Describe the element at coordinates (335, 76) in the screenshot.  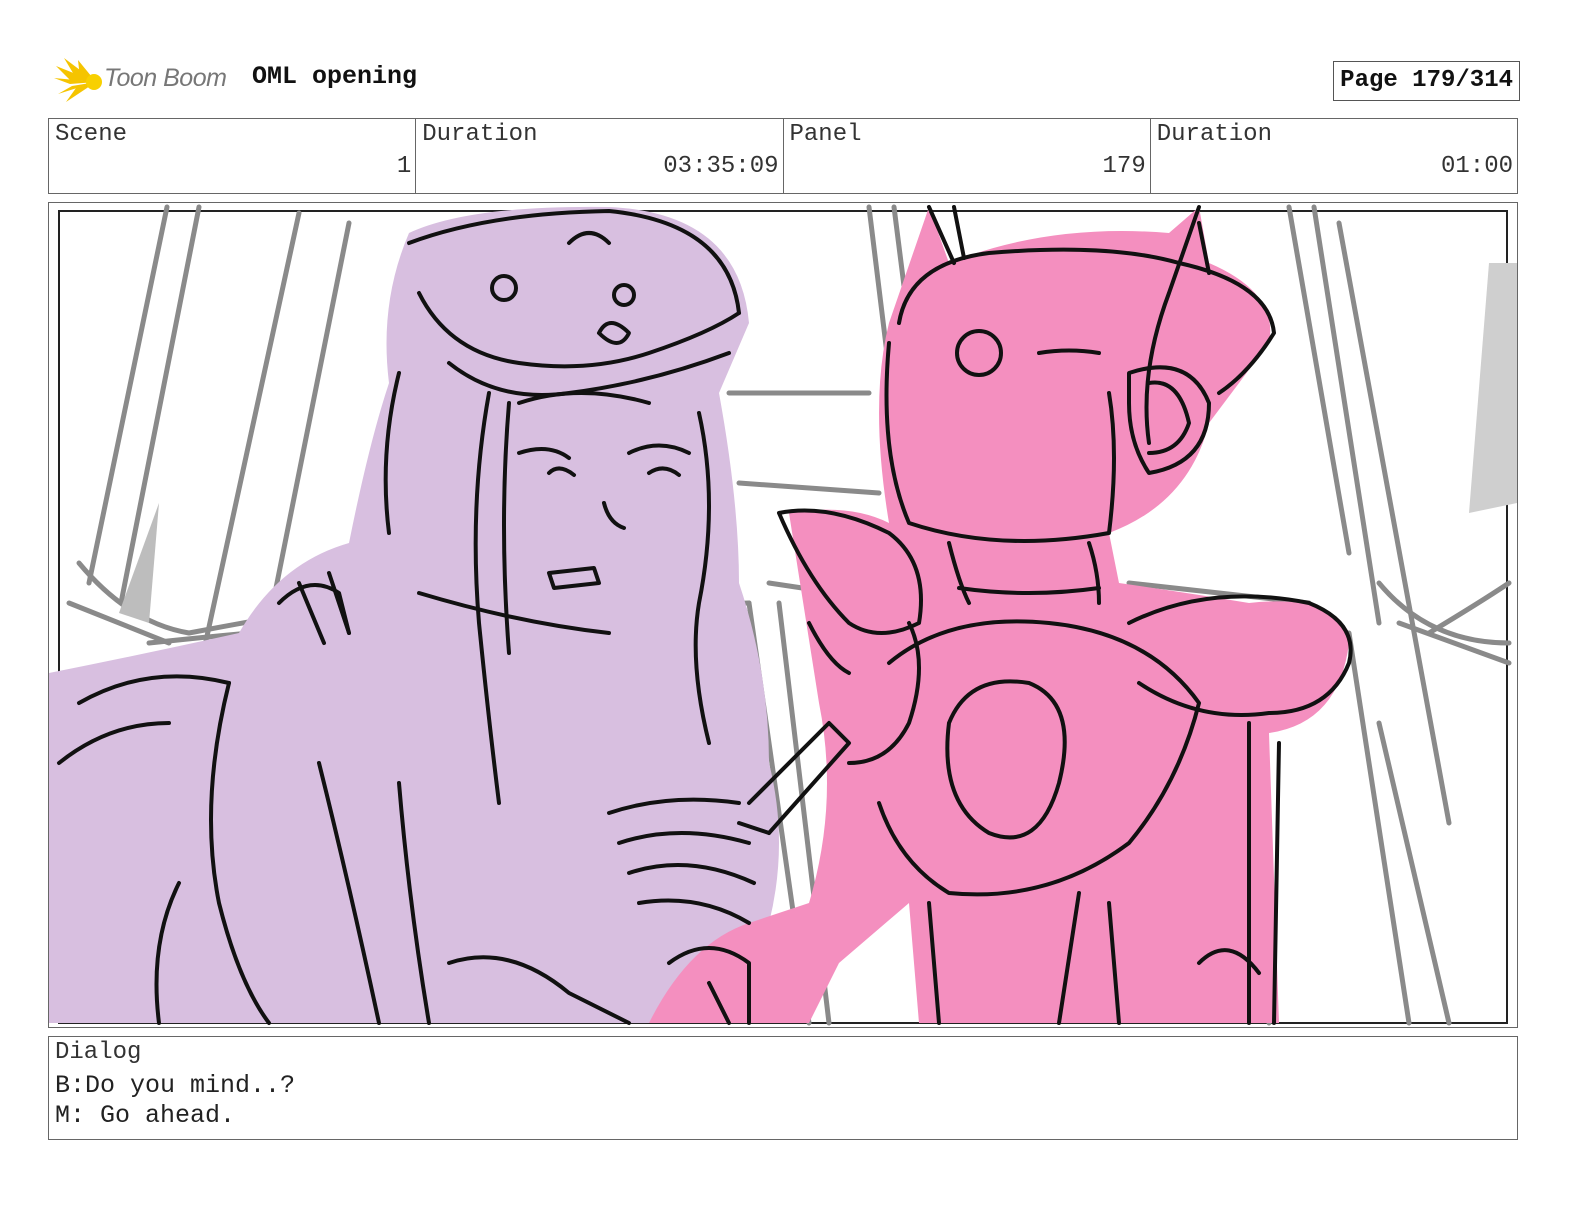
I see `document-title: OML opening` at that location.